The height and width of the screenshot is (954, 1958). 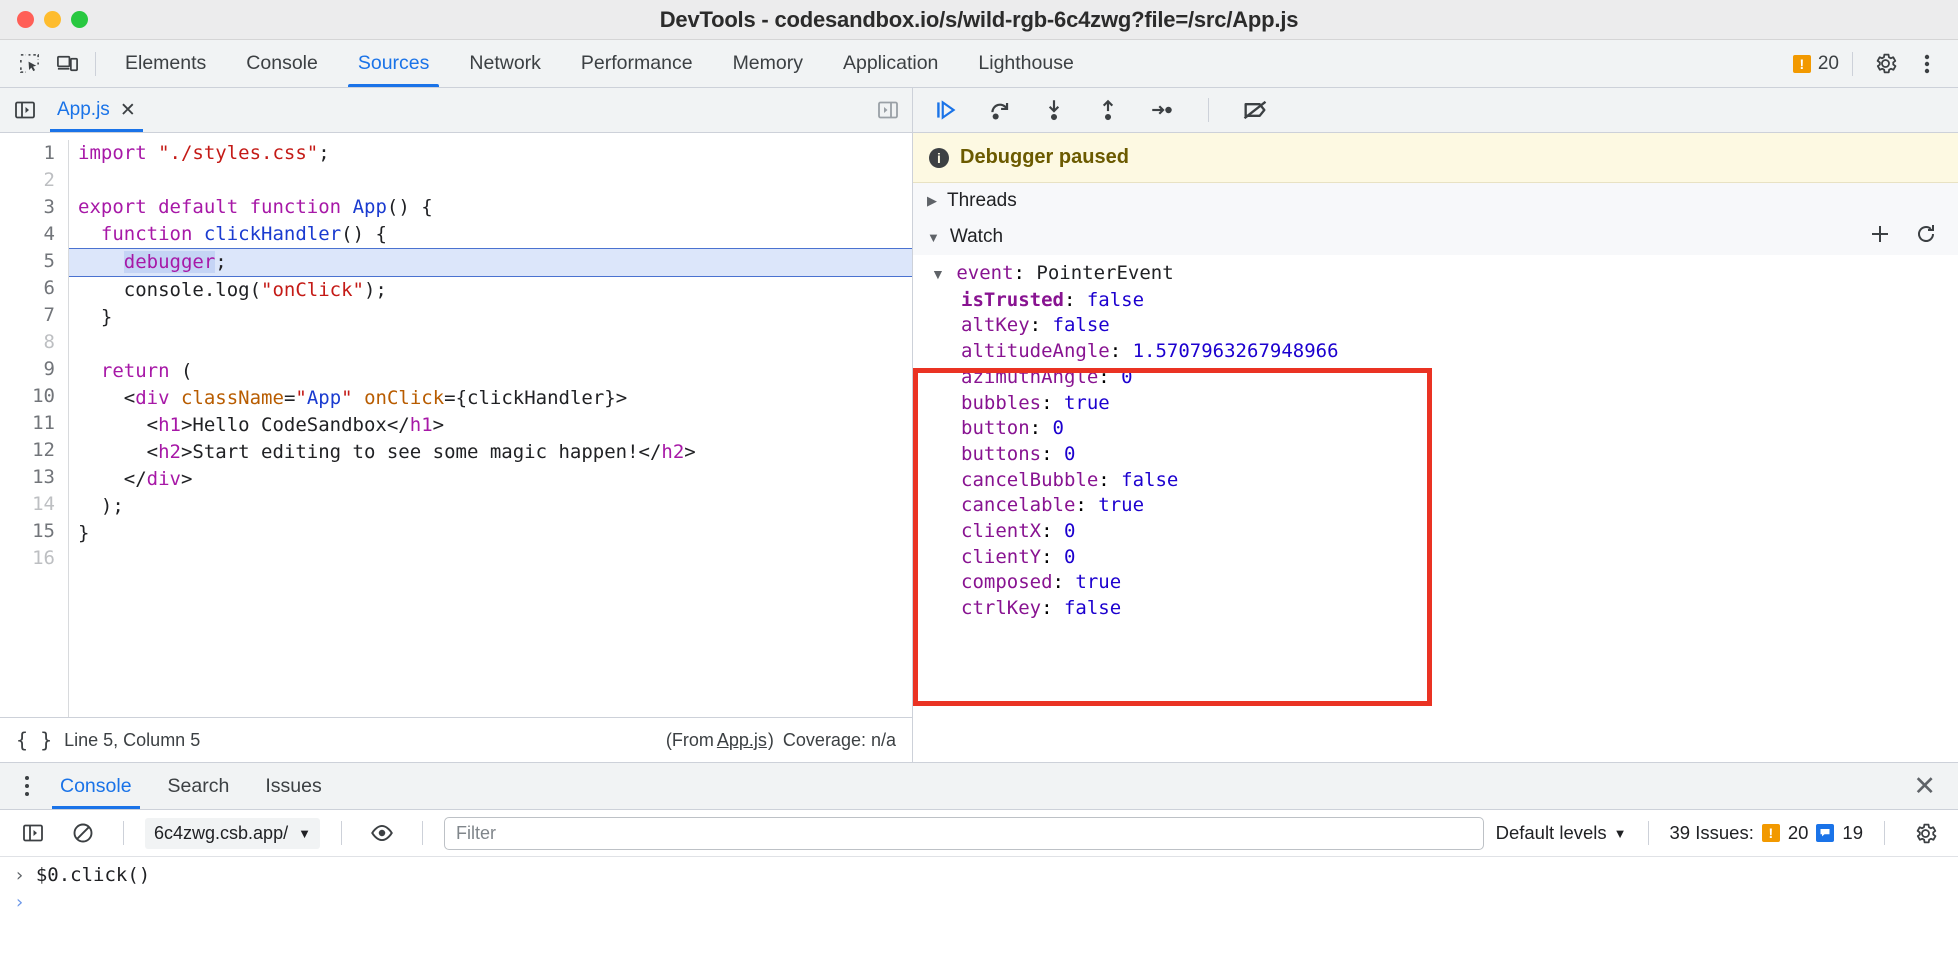 What do you see at coordinates (25, 19) in the screenshot?
I see `close-window-button` at bounding box center [25, 19].